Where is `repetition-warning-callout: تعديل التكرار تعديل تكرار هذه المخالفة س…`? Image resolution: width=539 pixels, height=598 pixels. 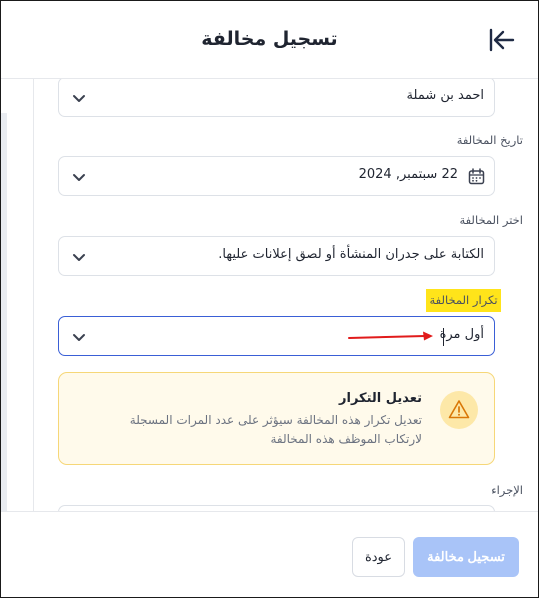
repetition-warning-callout: تعديل التكرار تعديل تكرار هذه المخالفة س… is located at coordinates (276, 418).